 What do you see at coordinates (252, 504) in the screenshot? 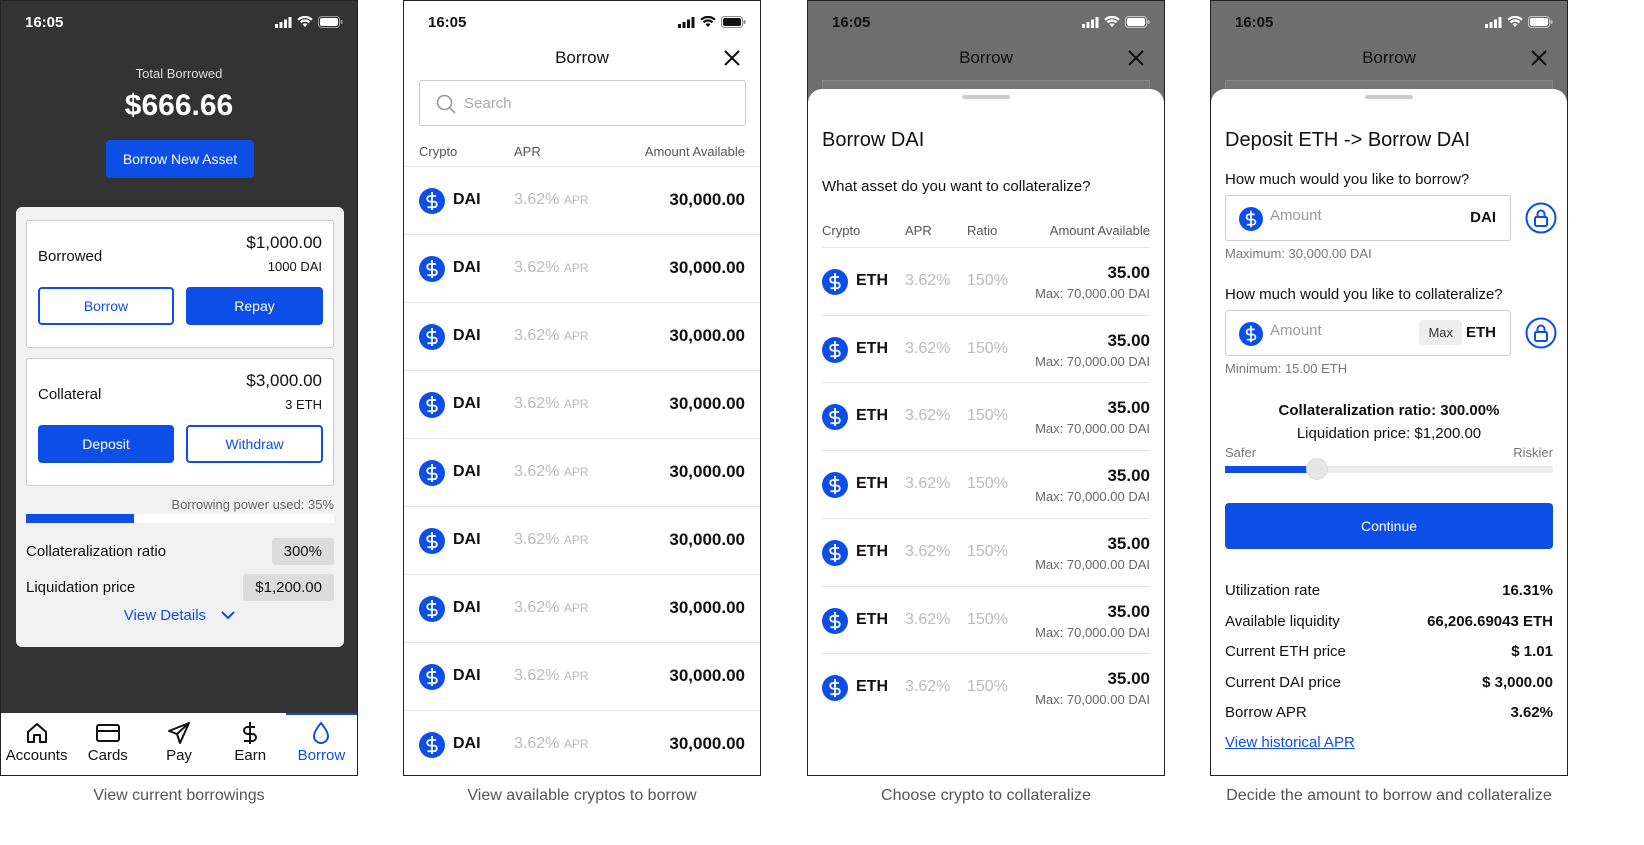
I see `borrowing-power-label: Borrowing power used: 35%` at bounding box center [252, 504].